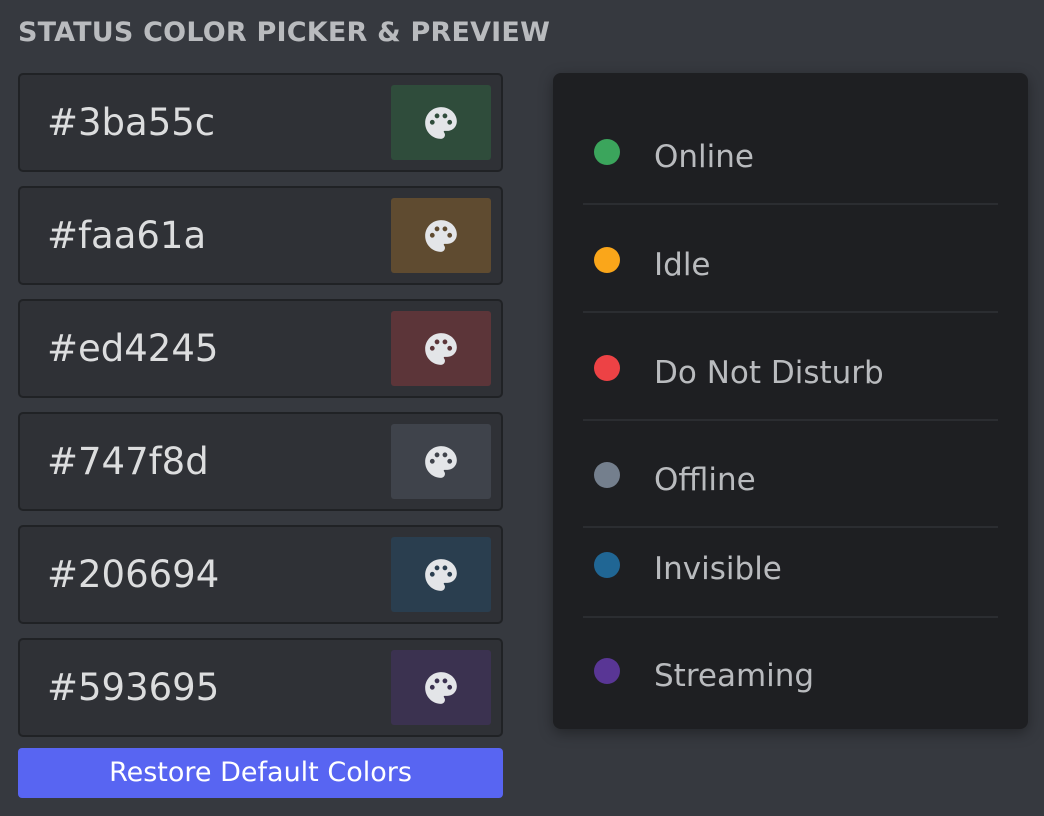 The height and width of the screenshot is (816, 1044). I want to click on status-label: Streaming, so click(734, 676).